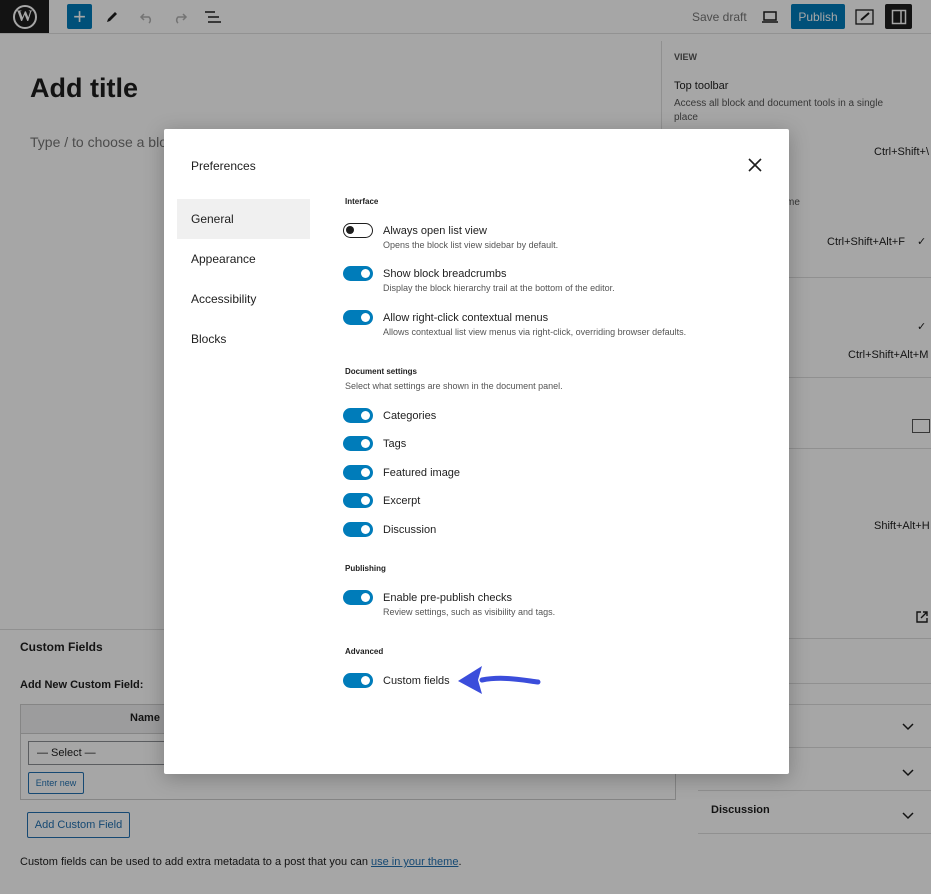  Describe the element at coordinates (448, 598) in the screenshot. I see `option-label: Enable pre-publish checks` at that location.